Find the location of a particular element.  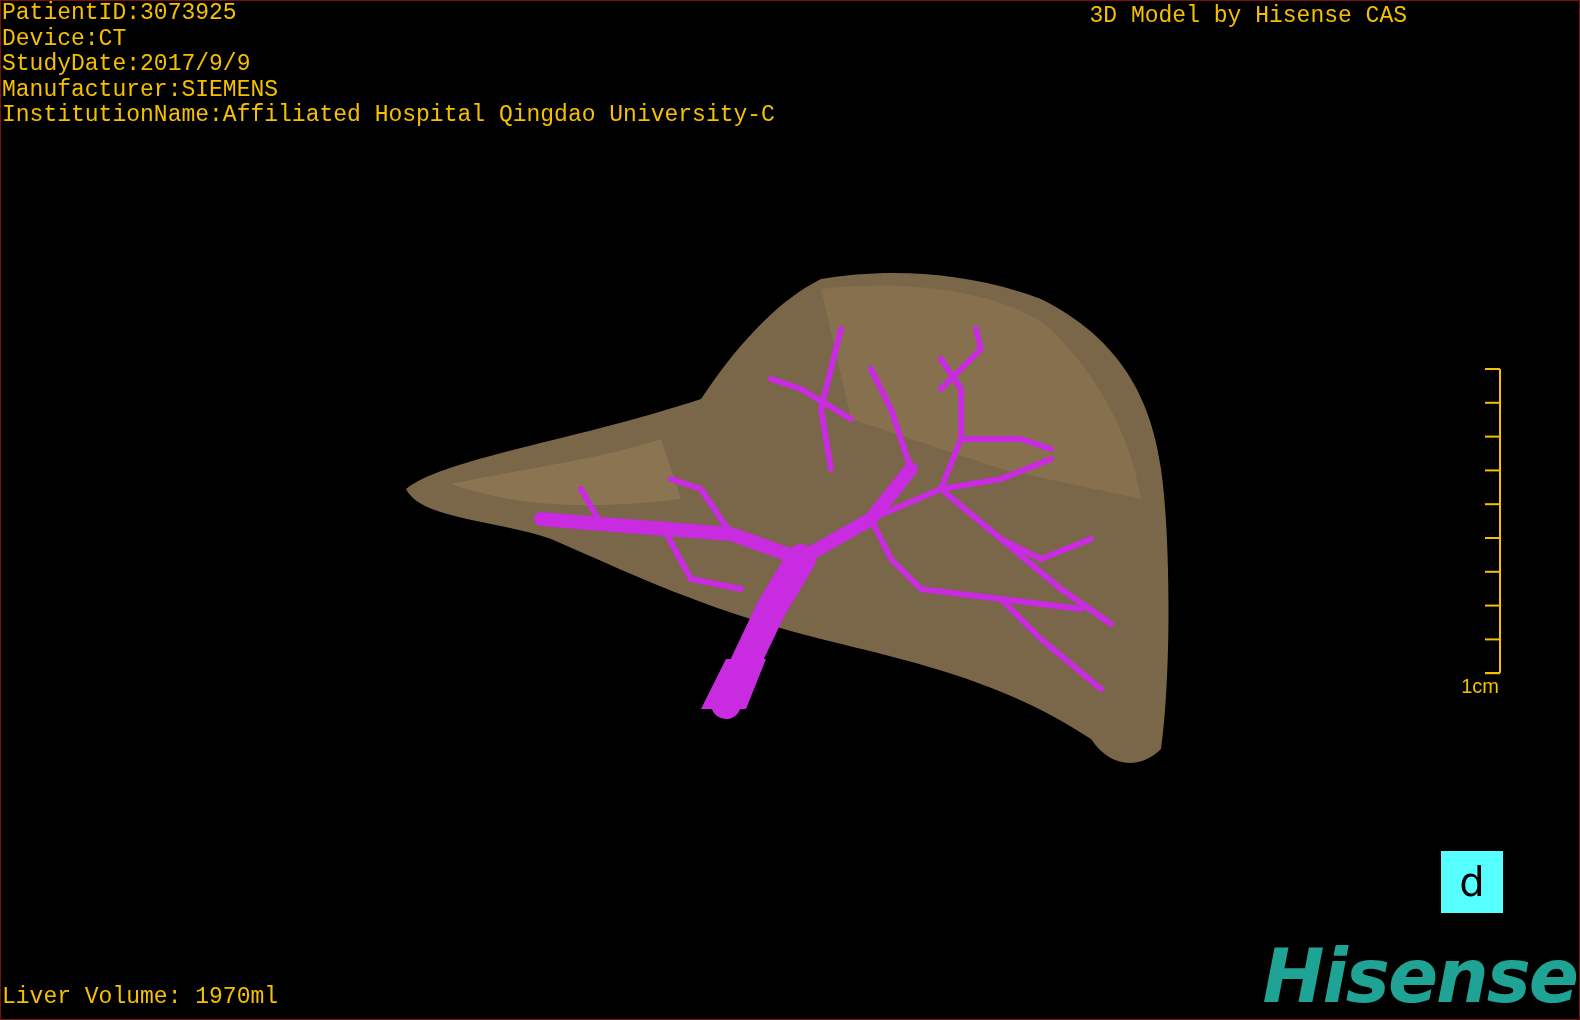

scale-label: 1cm is located at coordinates (1480, 685).